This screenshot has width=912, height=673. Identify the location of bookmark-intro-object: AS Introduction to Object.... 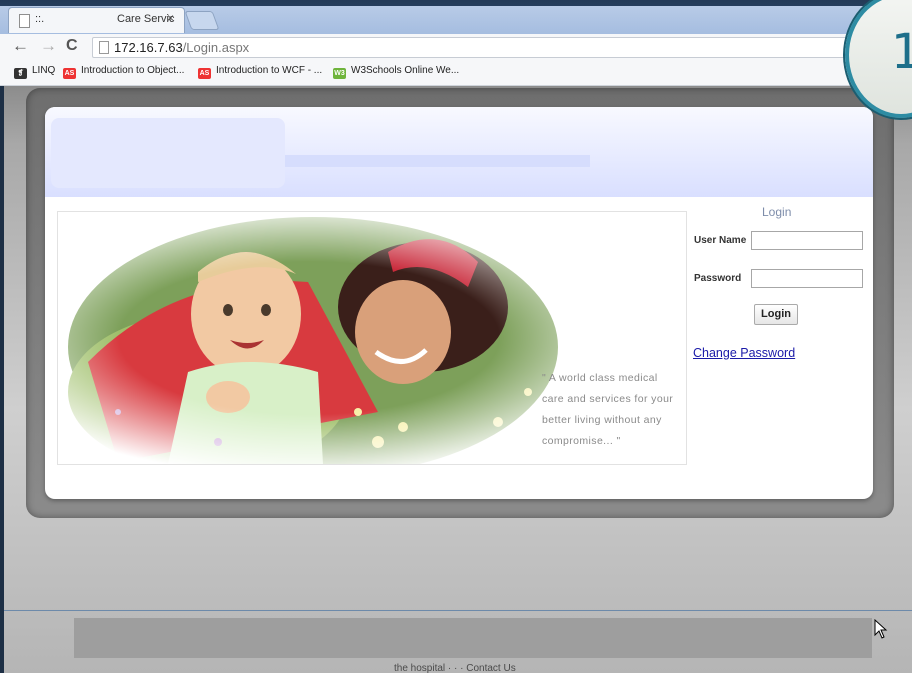
(123, 72).